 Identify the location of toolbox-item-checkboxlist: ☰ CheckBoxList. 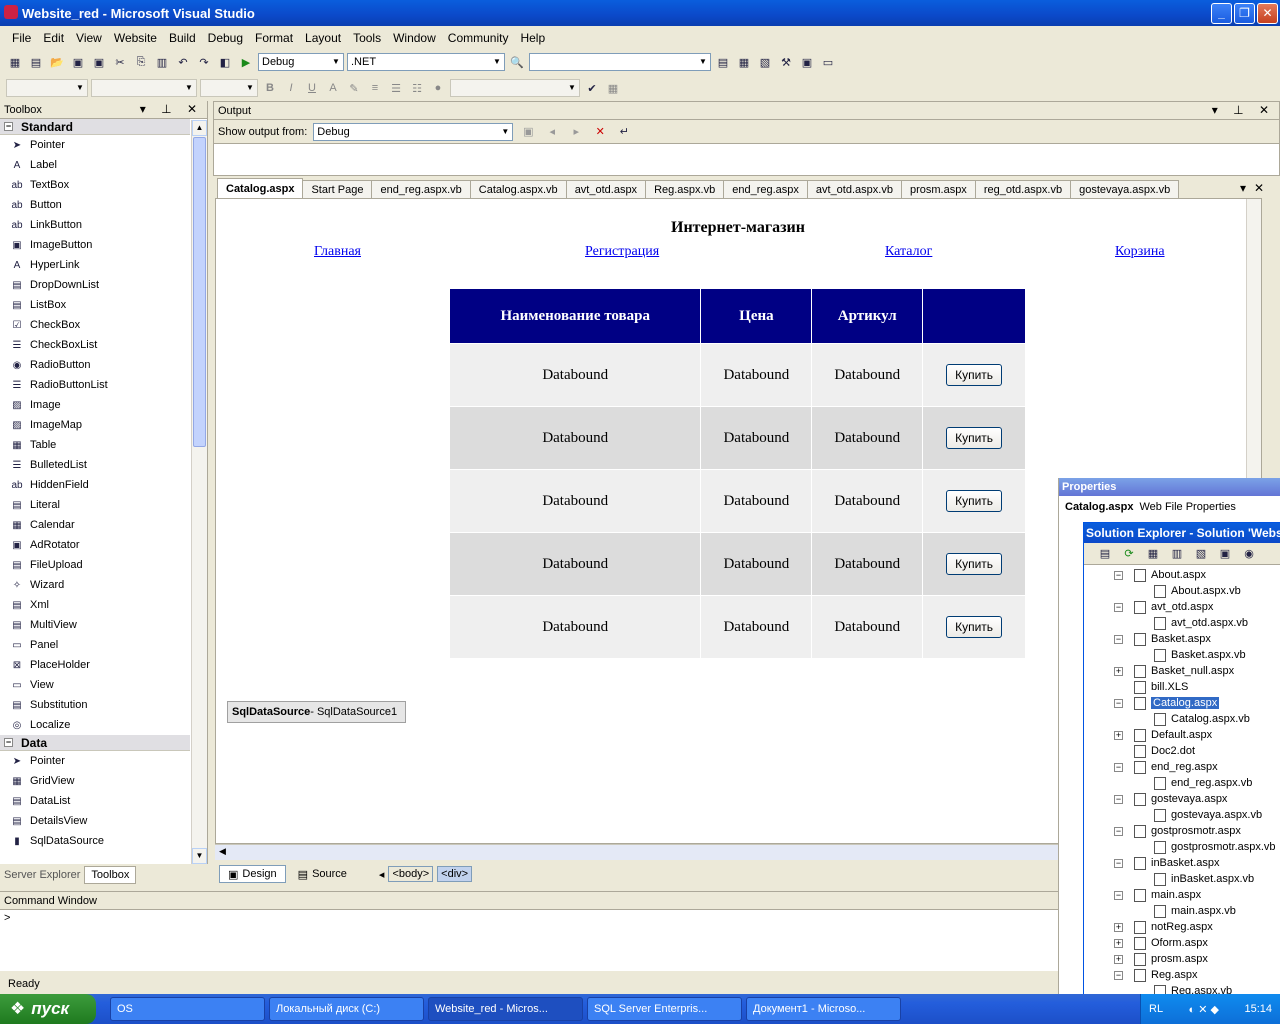
(95, 345).